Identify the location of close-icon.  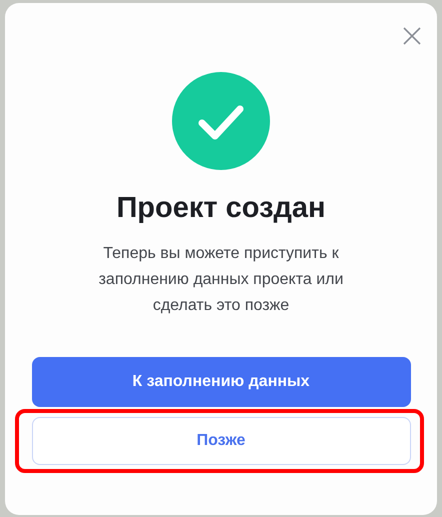
(412, 36).